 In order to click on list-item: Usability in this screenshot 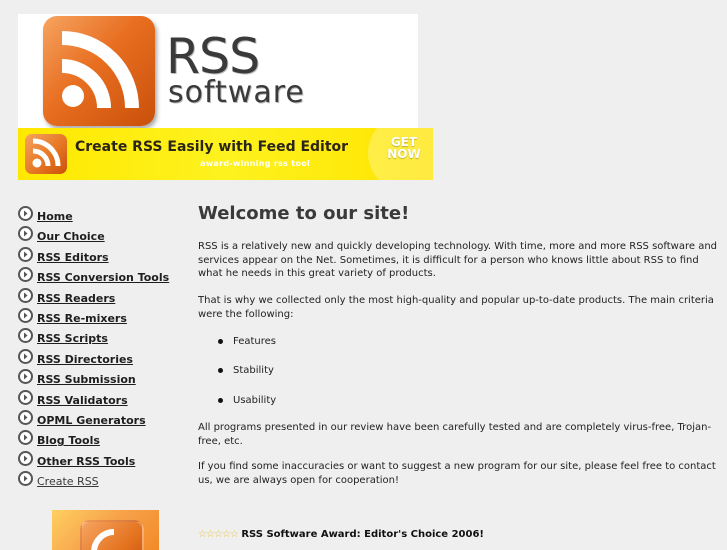, I will do `click(237, 408)`.